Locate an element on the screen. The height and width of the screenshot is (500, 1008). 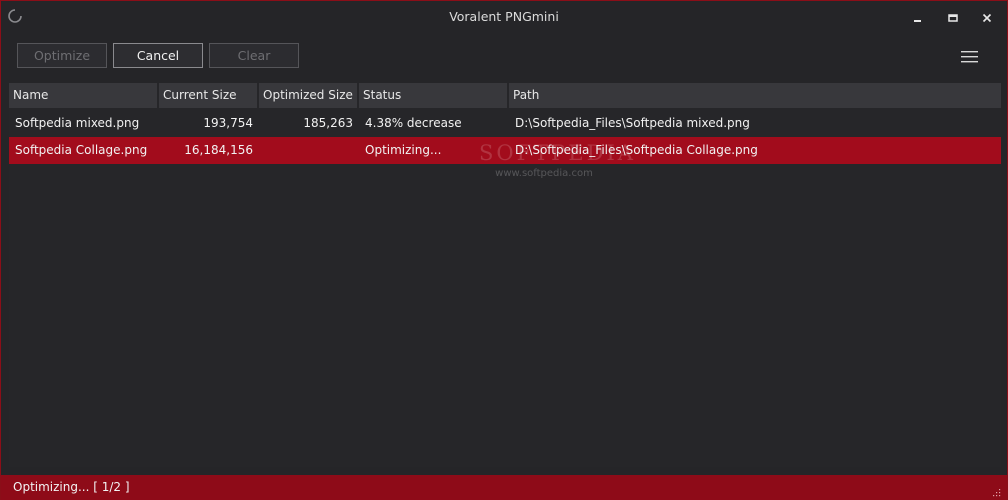
softpedia-watermark-url: www.softpedia.com is located at coordinates (544, 173).